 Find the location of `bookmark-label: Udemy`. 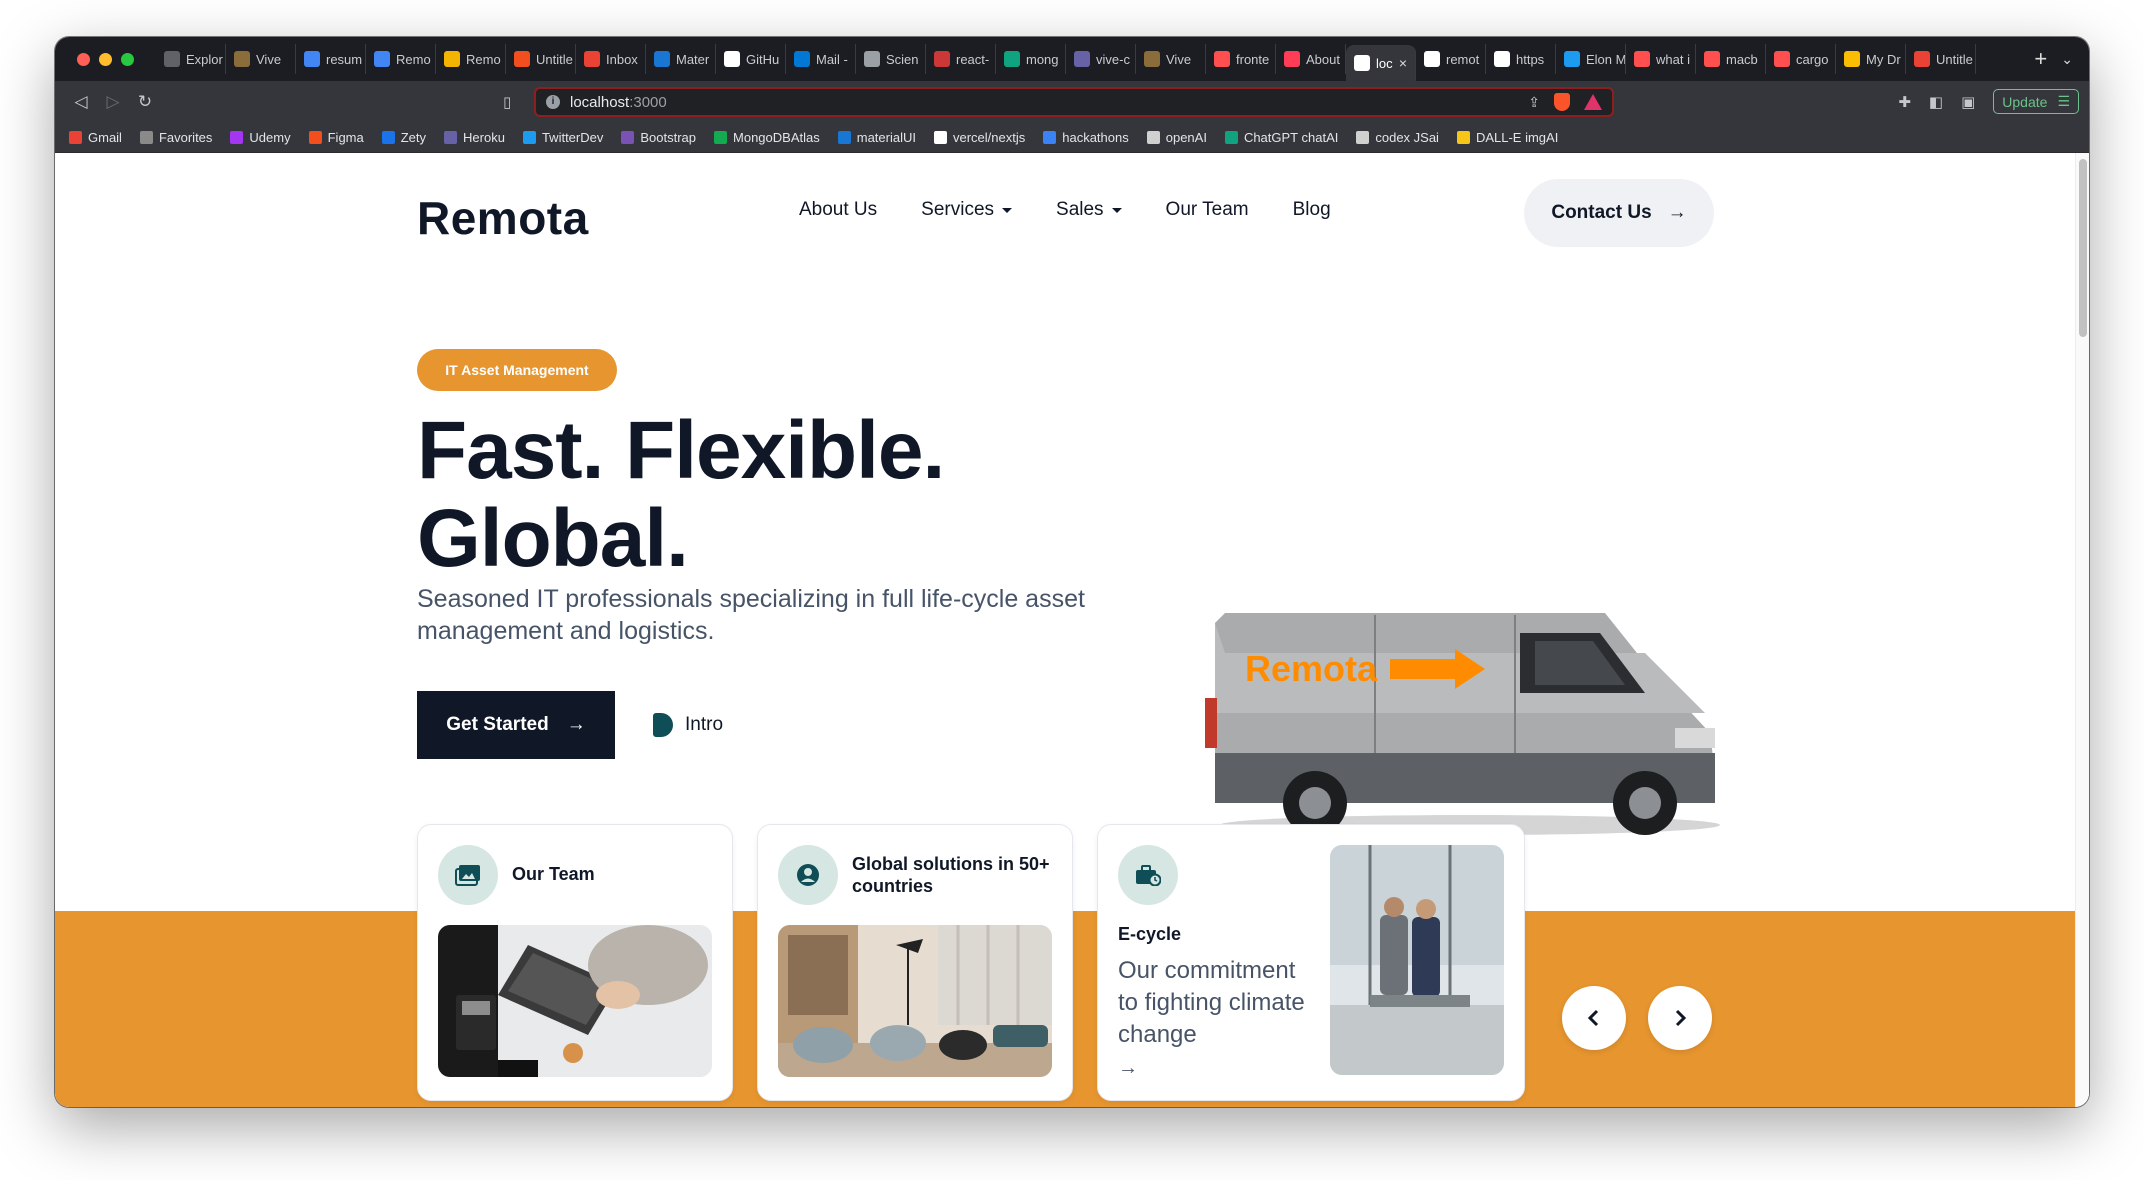

bookmark-label: Udemy is located at coordinates (270, 137).